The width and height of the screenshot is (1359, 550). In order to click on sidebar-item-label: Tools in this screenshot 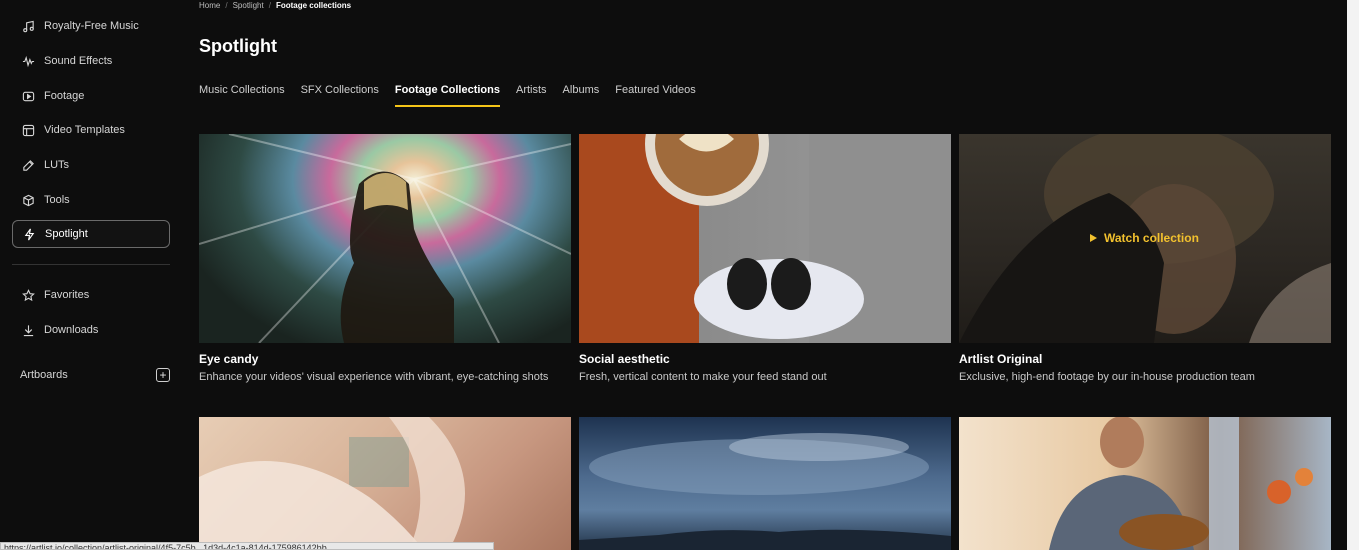, I will do `click(57, 200)`.